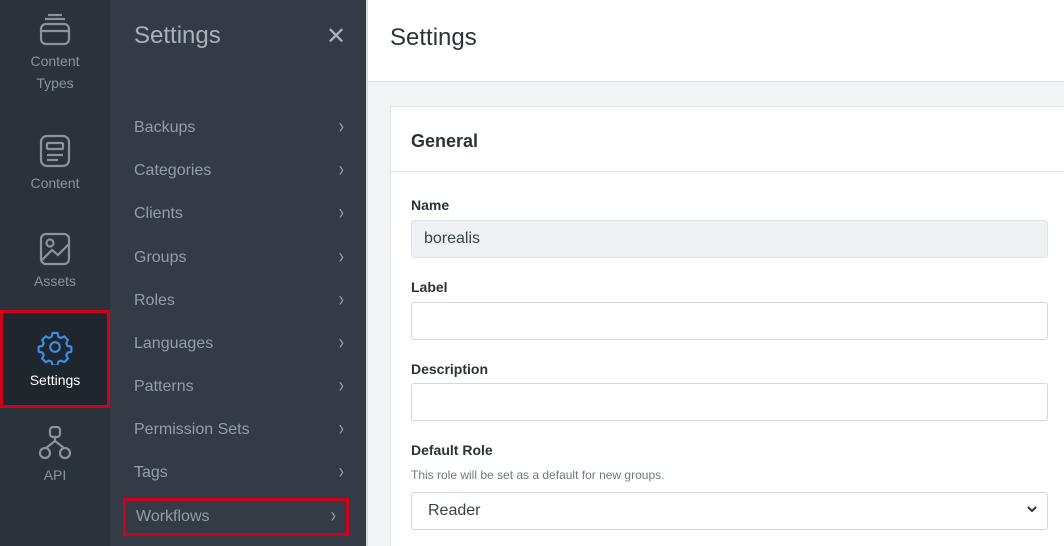  I want to click on nav-assets-label: Assets, so click(54, 281).